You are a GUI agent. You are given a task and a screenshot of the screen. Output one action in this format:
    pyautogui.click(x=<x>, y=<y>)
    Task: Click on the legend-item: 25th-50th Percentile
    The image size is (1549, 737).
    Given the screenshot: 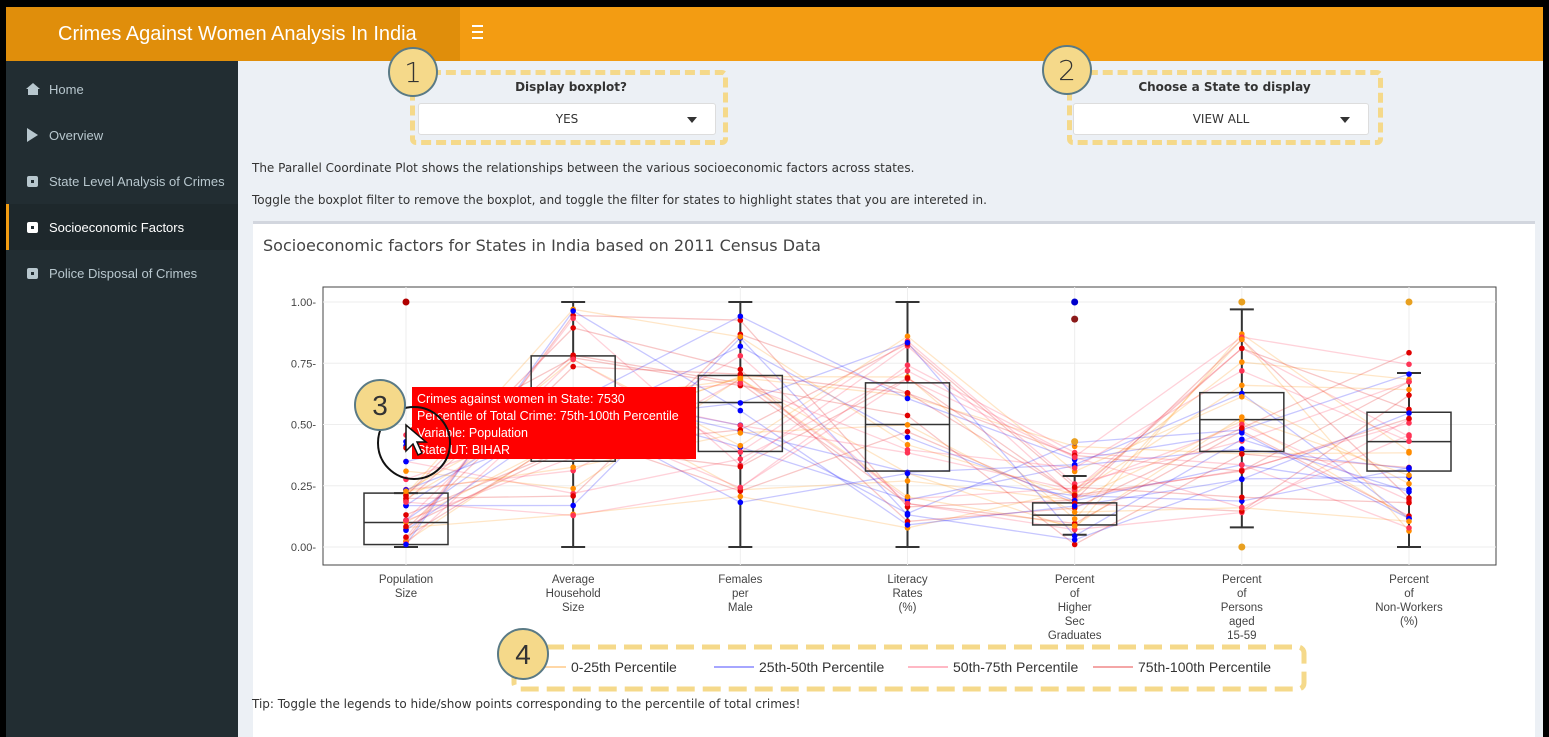 What is the action you would take?
    pyautogui.click(x=799, y=667)
    